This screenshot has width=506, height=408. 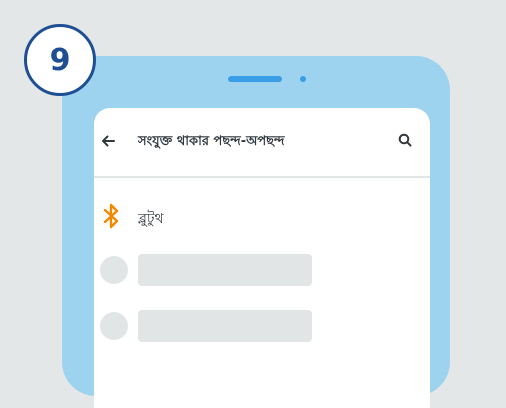 I want to click on back-arrow-icon, so click(x=108, y=141).